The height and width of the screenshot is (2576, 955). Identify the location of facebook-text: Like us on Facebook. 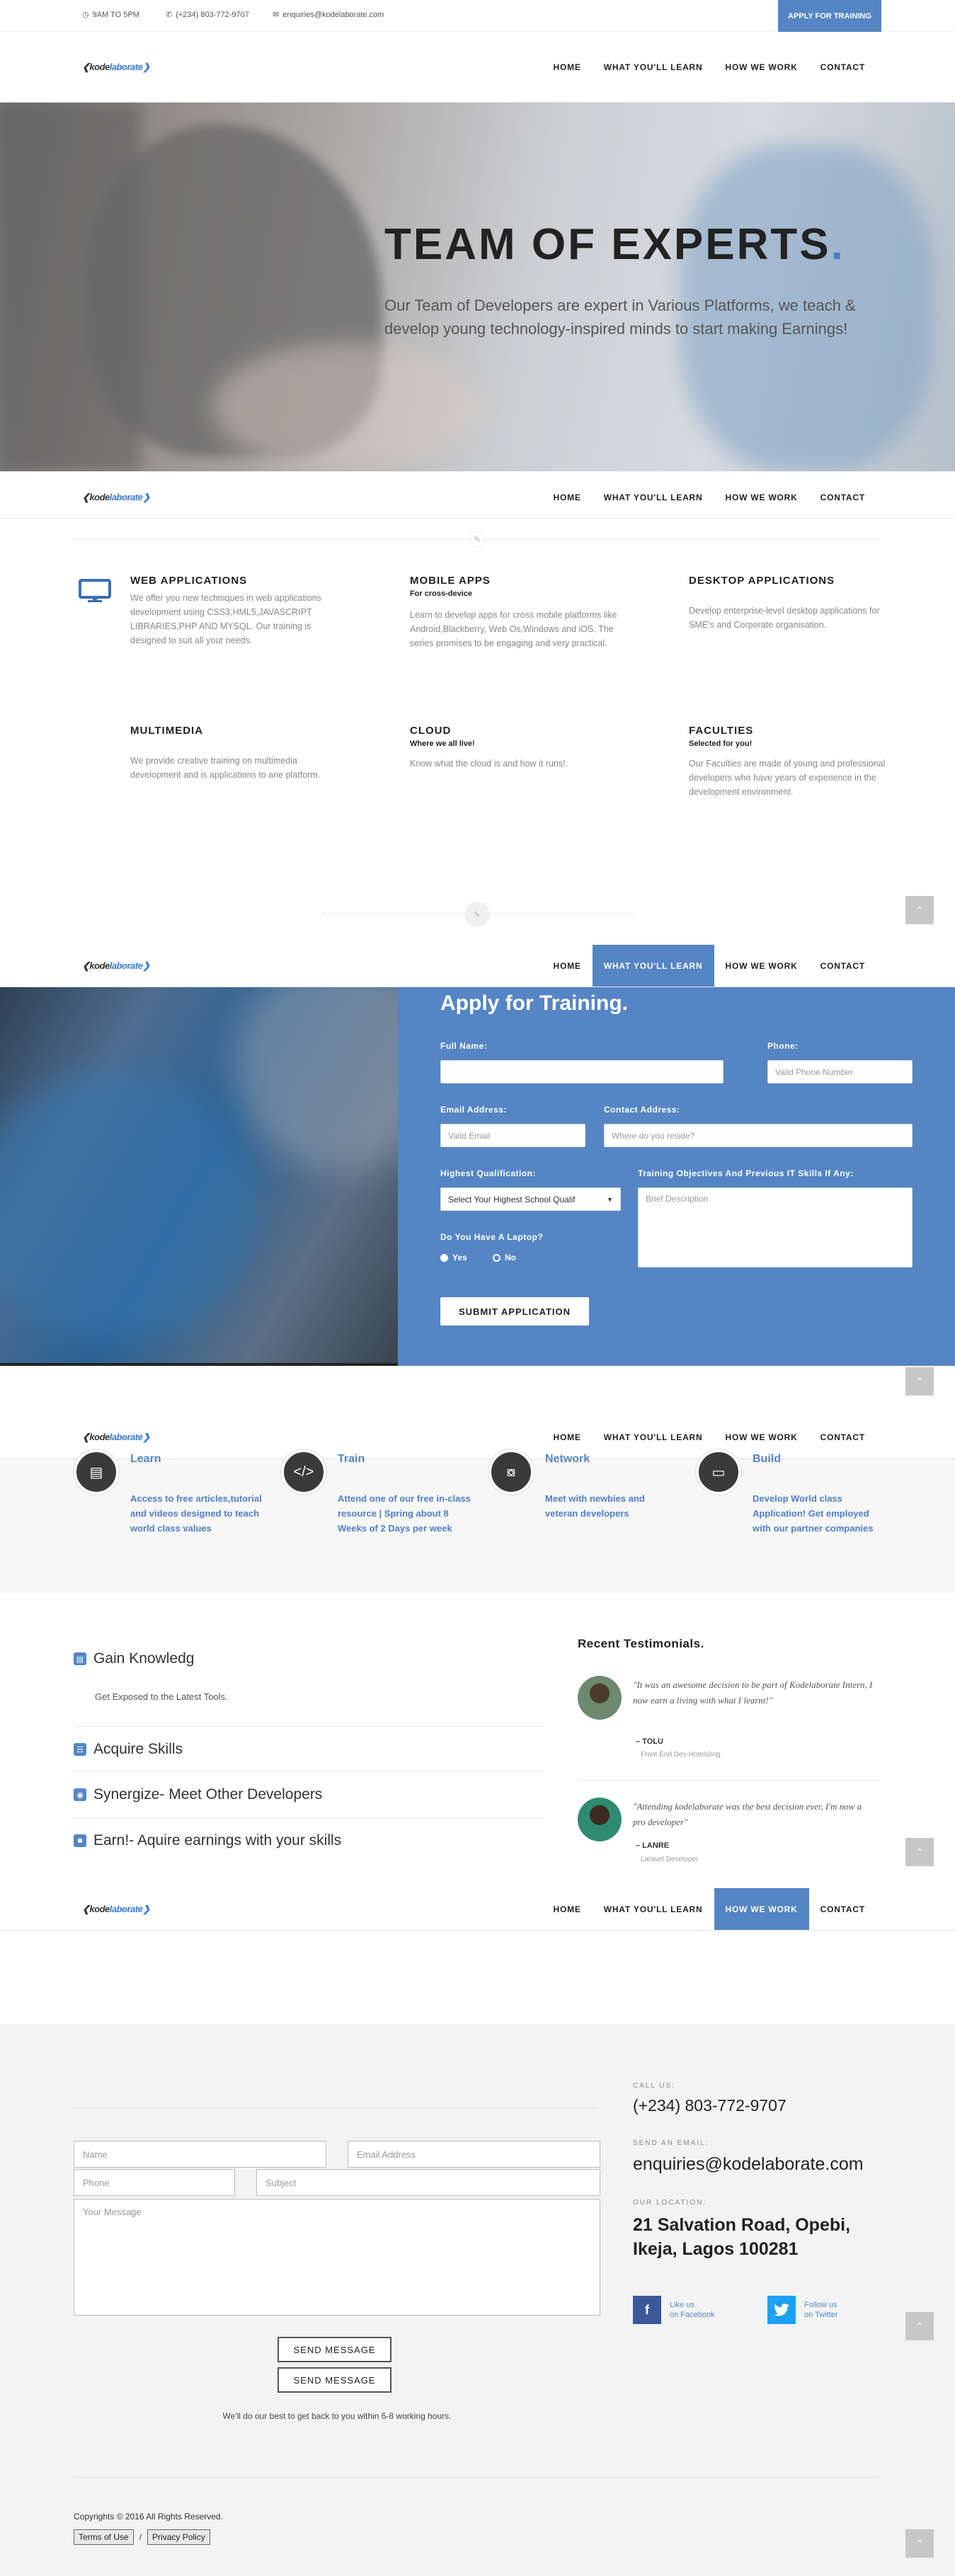
(692, 2310).